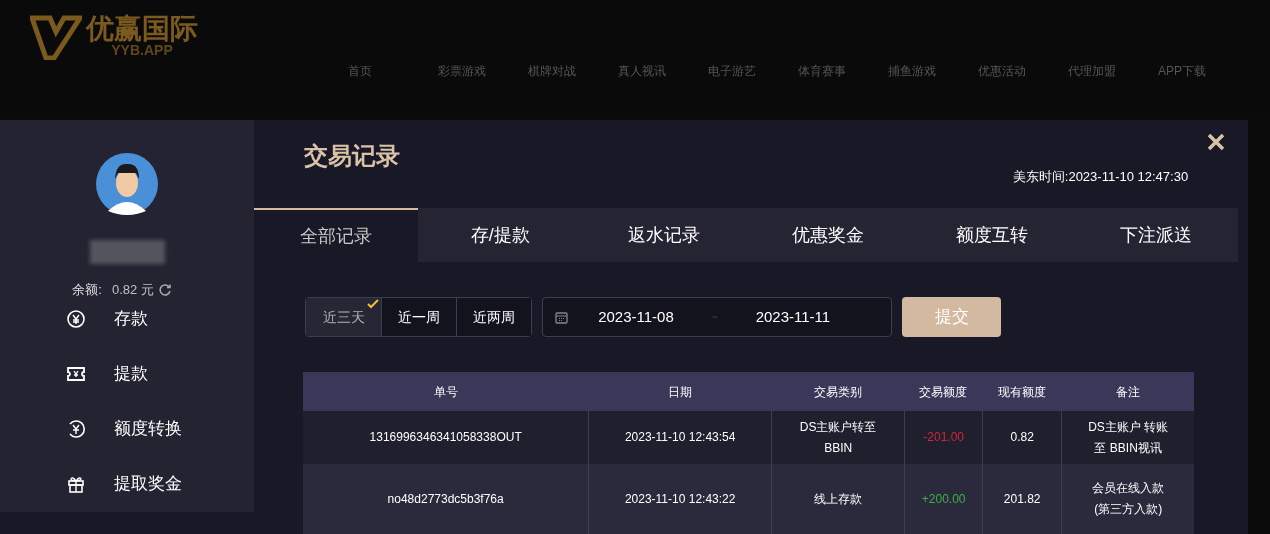 Image resolution: width=1270 pixels, height=534 pixels. What do you see at coordinates (87, 290) in the screenshot?
I see `balance-label: 余额:` at bounding box center [87, 290].